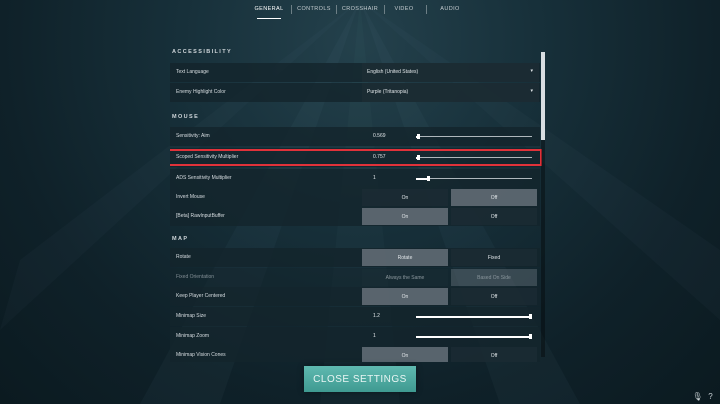  What do you see at coordinates (190, 197) in the screenshot?
I see `setting-label: Invert Mouse` at bounding box center [190, 197].